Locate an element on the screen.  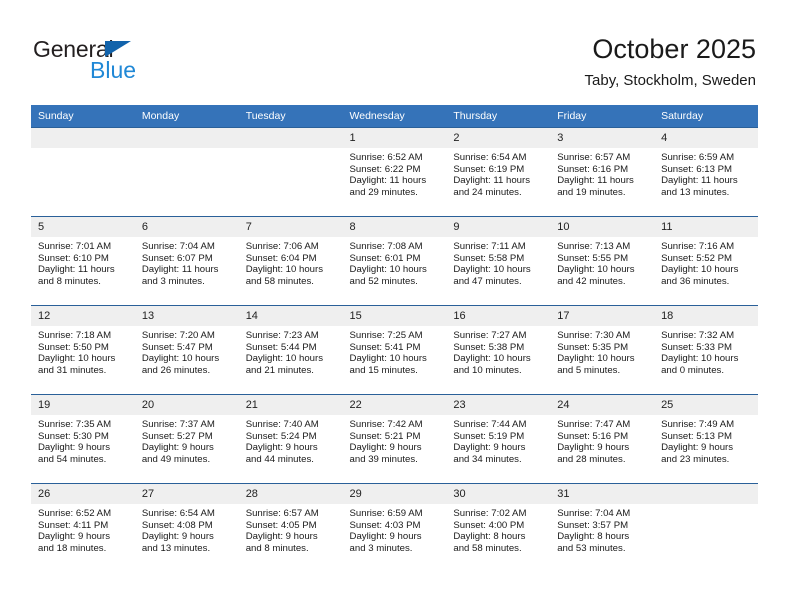
daylight-text-cont: and 49 minutes. is located at coordinates (176, 459).